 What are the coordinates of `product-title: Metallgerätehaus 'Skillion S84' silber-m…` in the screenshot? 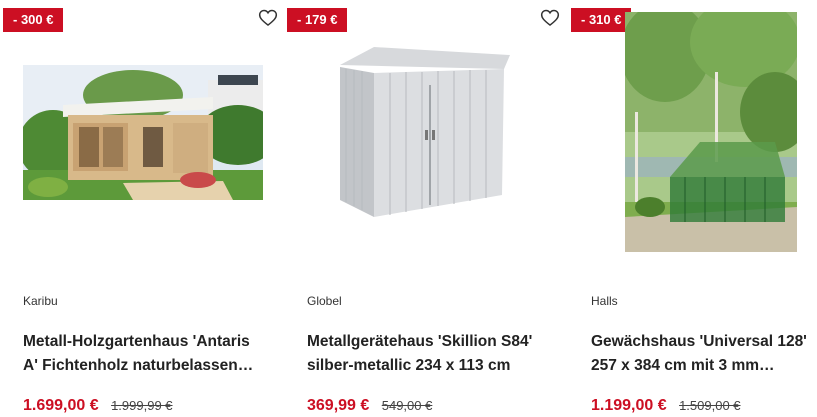 It's located at (432, 354).